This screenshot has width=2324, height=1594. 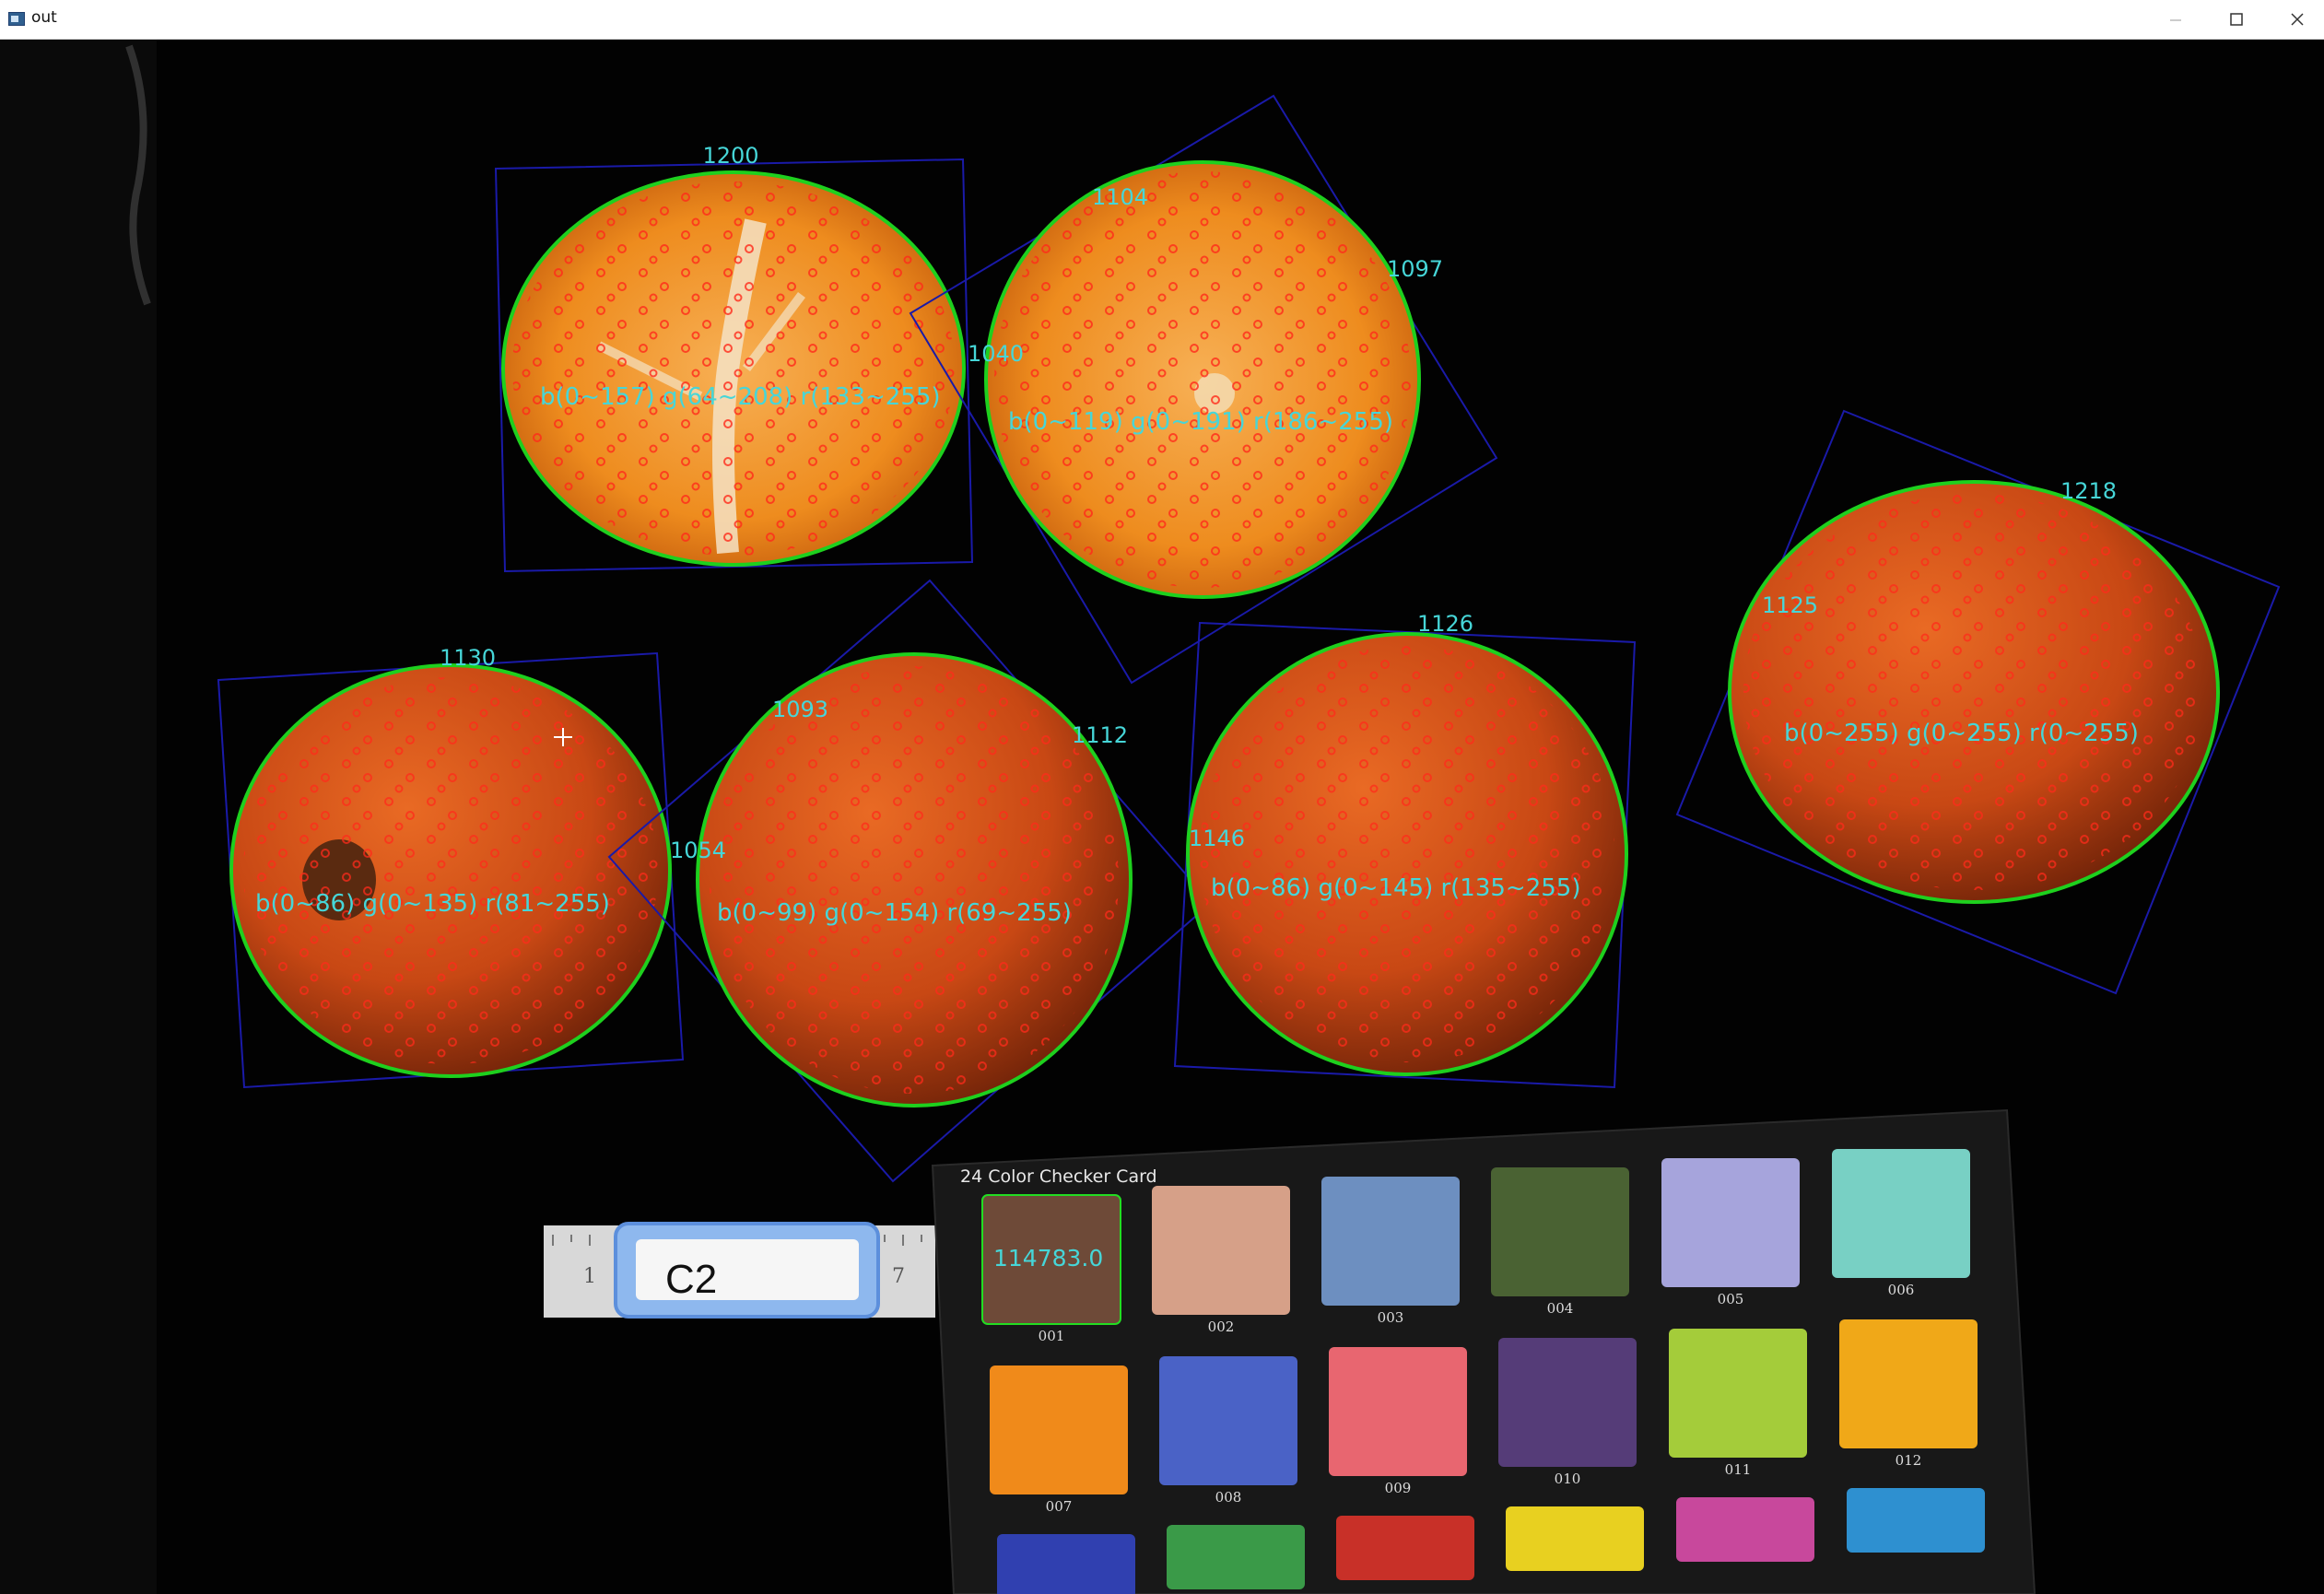 I want to click on count-label: 1146, so click(x=1217, y=839).